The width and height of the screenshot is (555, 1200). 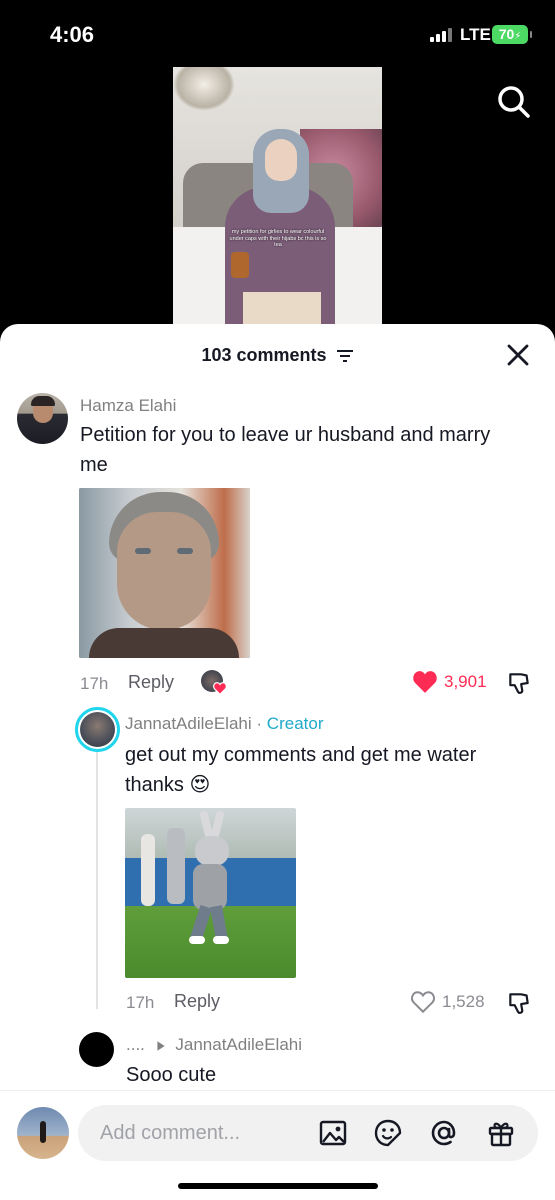 What do you see at coordinates (264, 355) in the screenshot?
I see `comments-count: 103 comments` at bounding box center [264, 355].